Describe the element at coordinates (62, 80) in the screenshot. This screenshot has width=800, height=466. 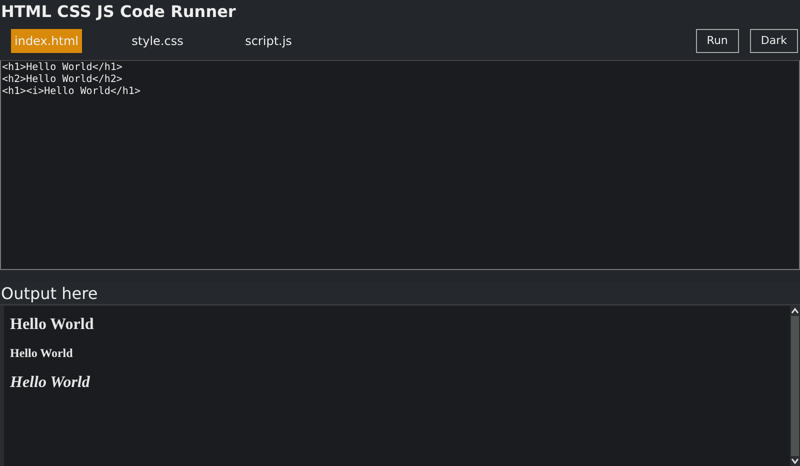
I see `code-line: <h2>Hello World</h2>` at that location.